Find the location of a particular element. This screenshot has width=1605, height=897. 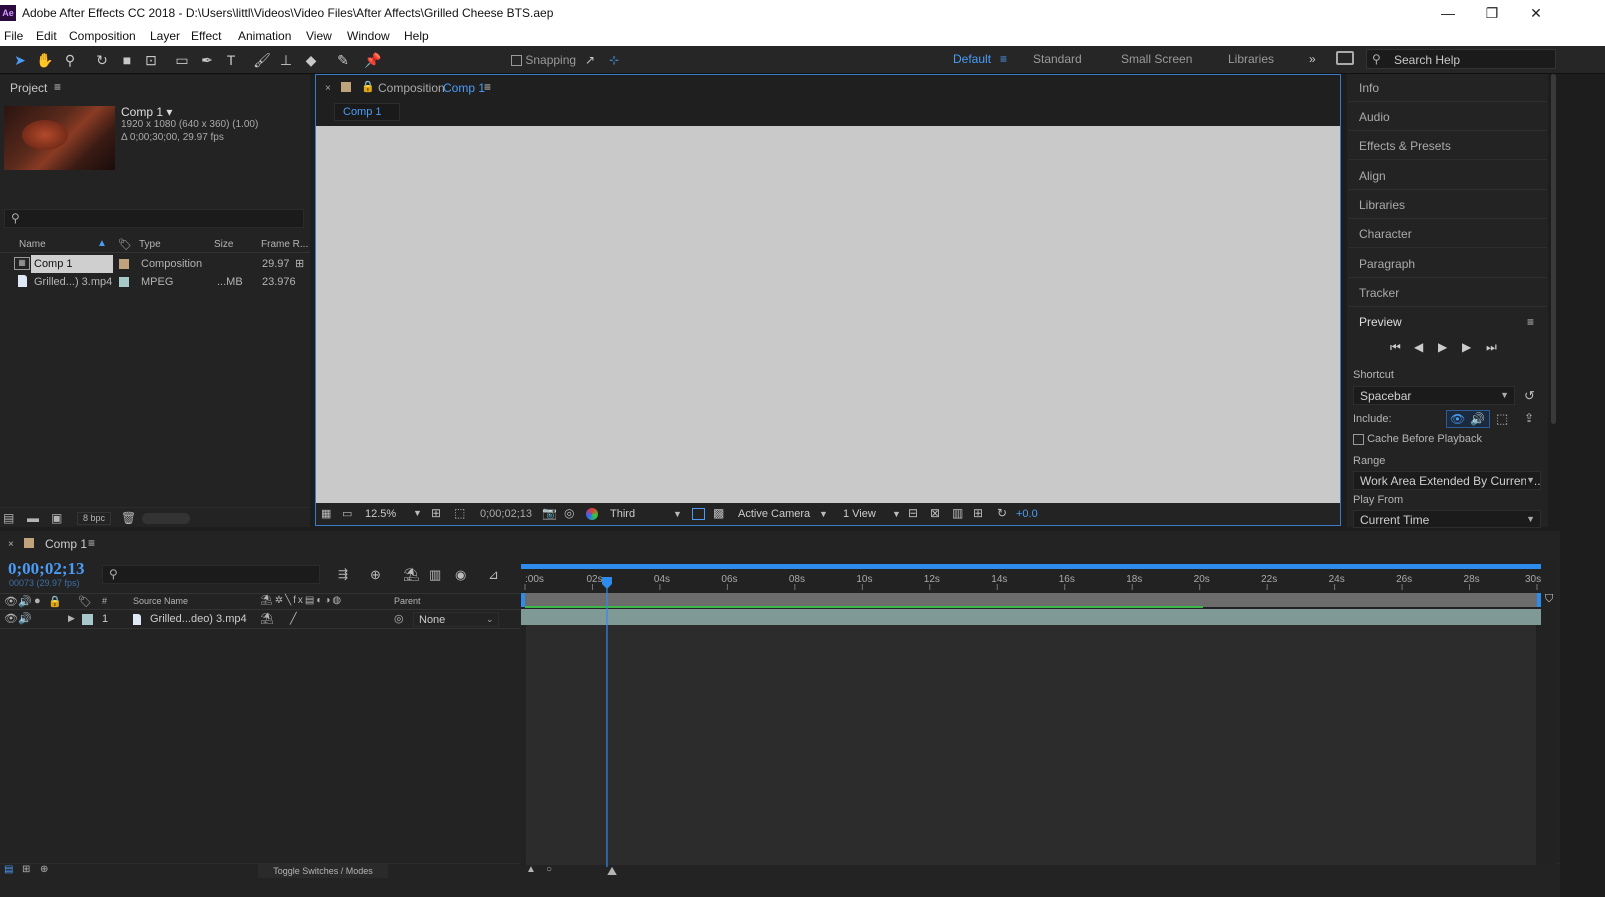

zoom-tool-icon: ⚲ is located at coordinates (70, 60).